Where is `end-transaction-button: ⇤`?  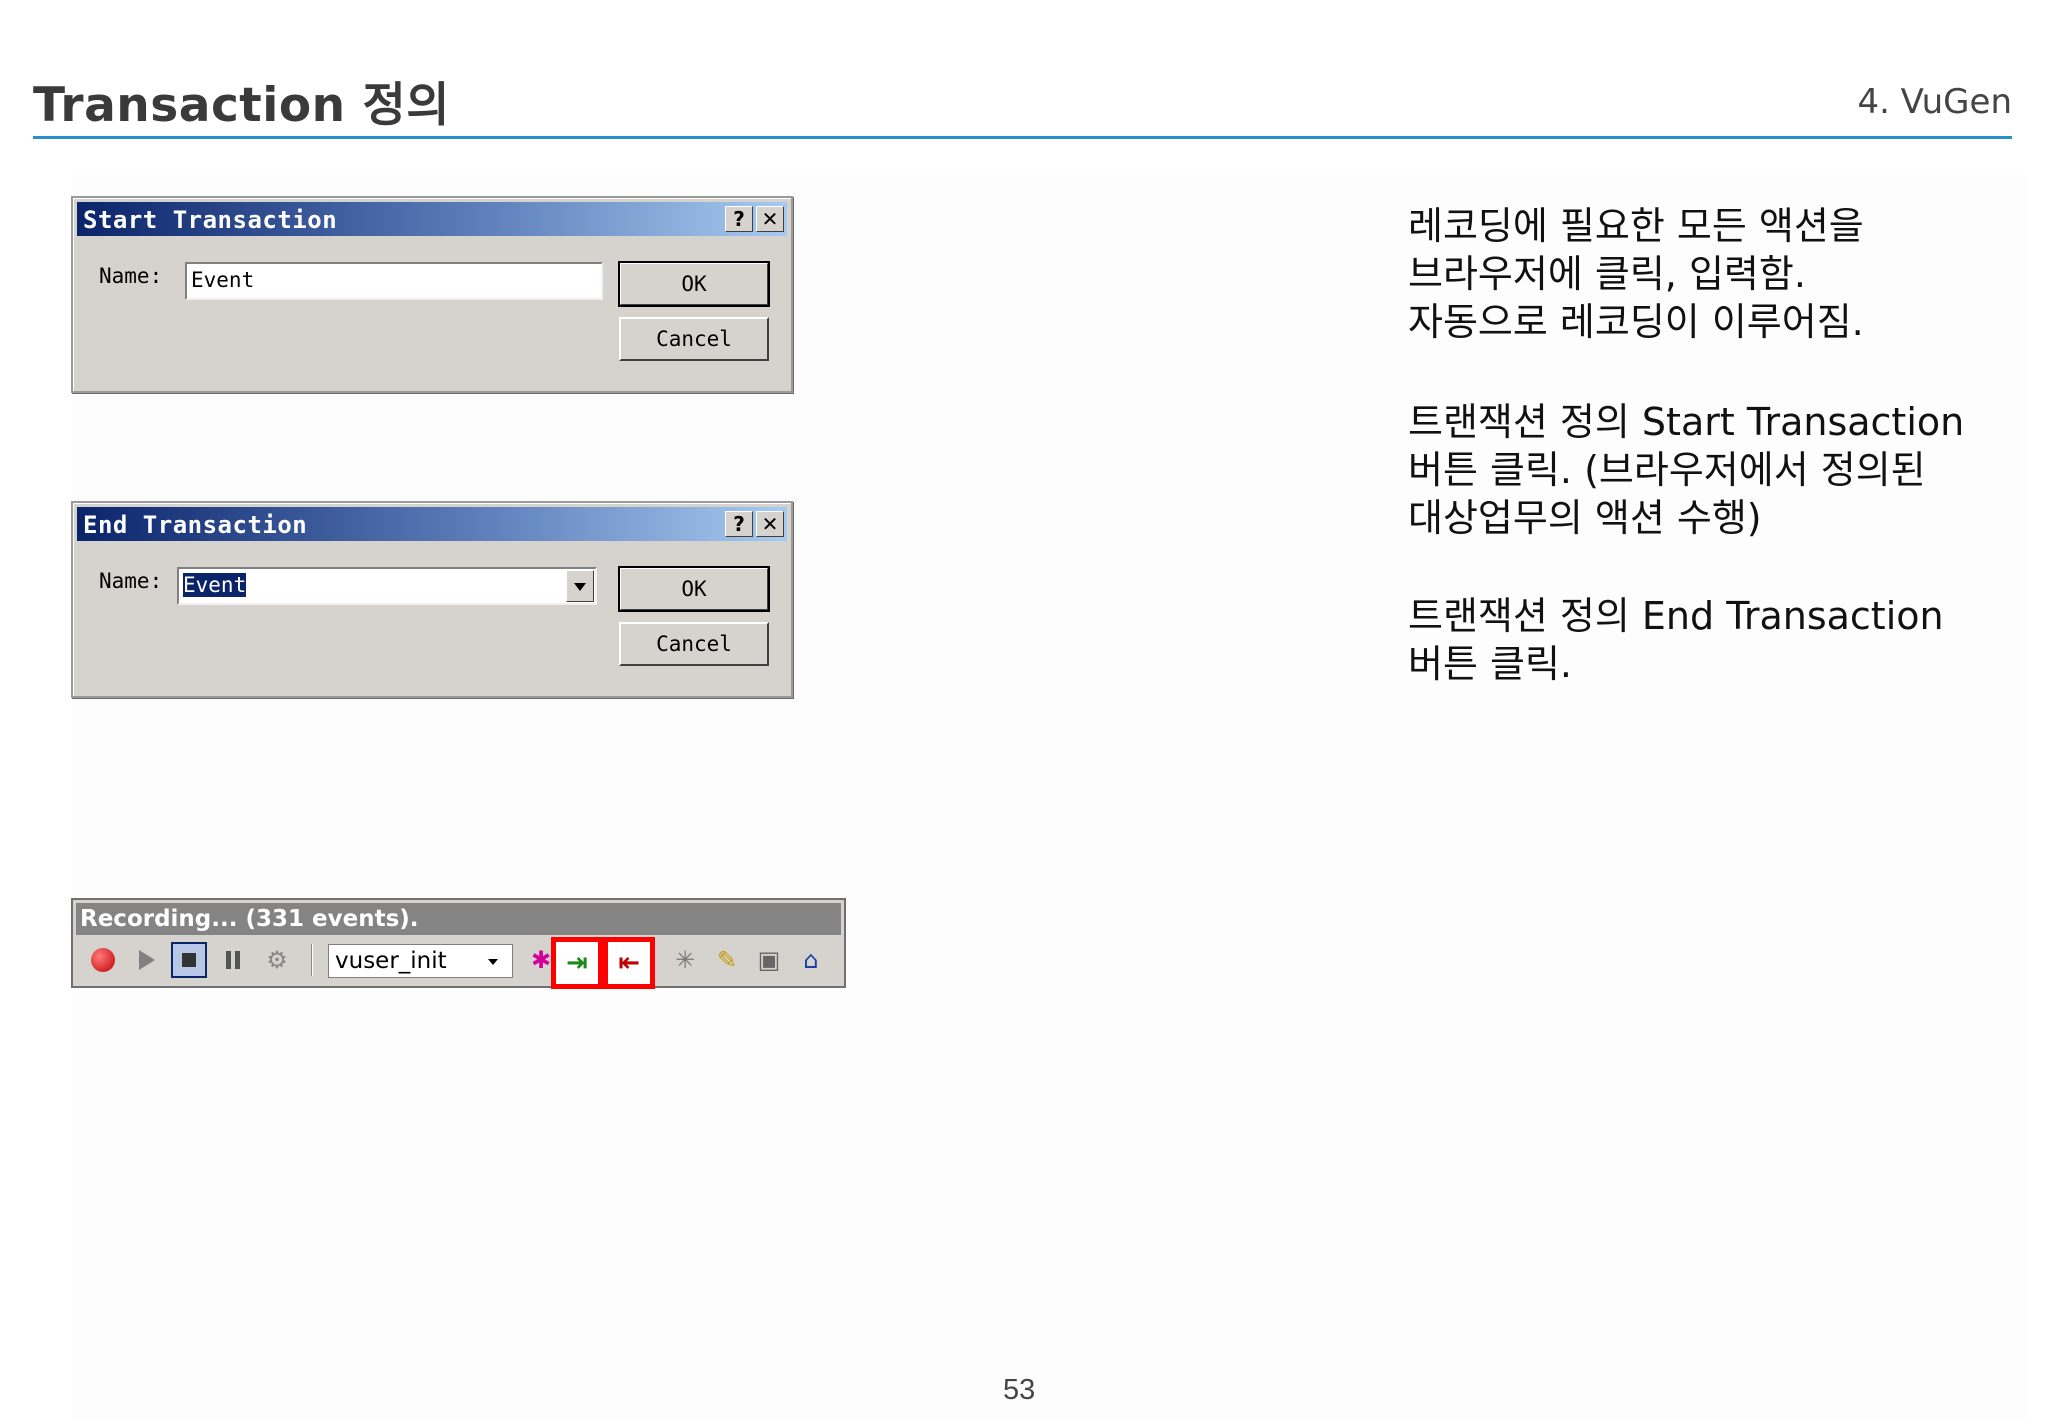 end-transaction-button: ⇤ is located at coordinates (629, 963).